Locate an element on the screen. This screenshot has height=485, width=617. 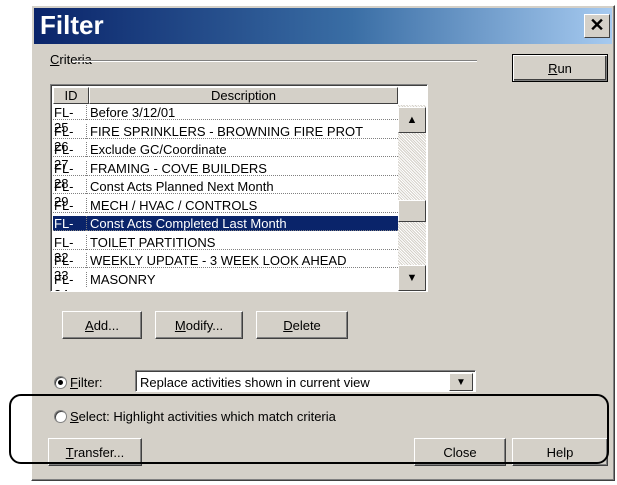
table-row: FL-27 Exclude GC/Coordinate is located at coordinates (225, 157).